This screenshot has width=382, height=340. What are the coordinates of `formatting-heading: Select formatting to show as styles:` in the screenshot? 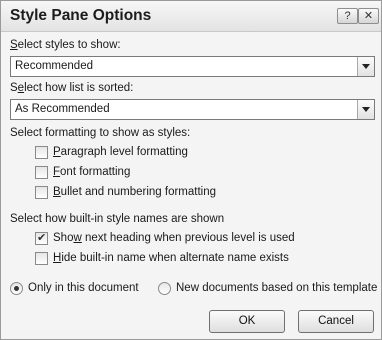 It's located at (100, 133).